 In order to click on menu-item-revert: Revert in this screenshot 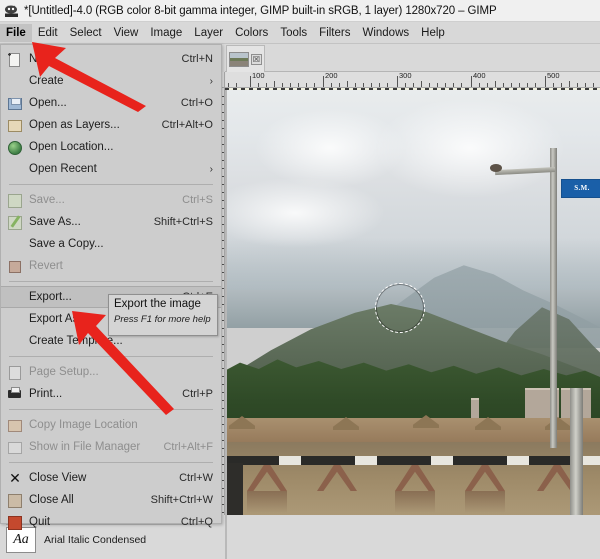, I will do `click(111, 266)`.